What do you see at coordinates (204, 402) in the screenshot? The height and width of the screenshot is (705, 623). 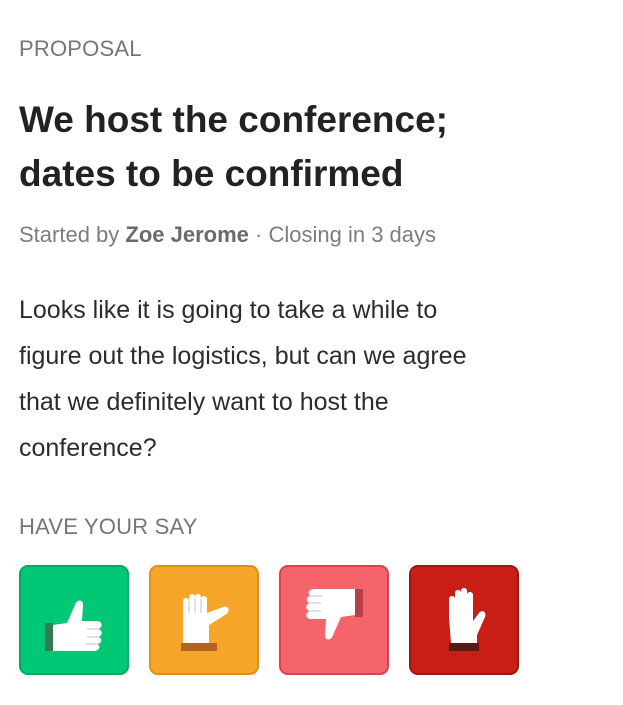 I see `description-line: that we definitely want to host the` at bounding box center [204, 402].